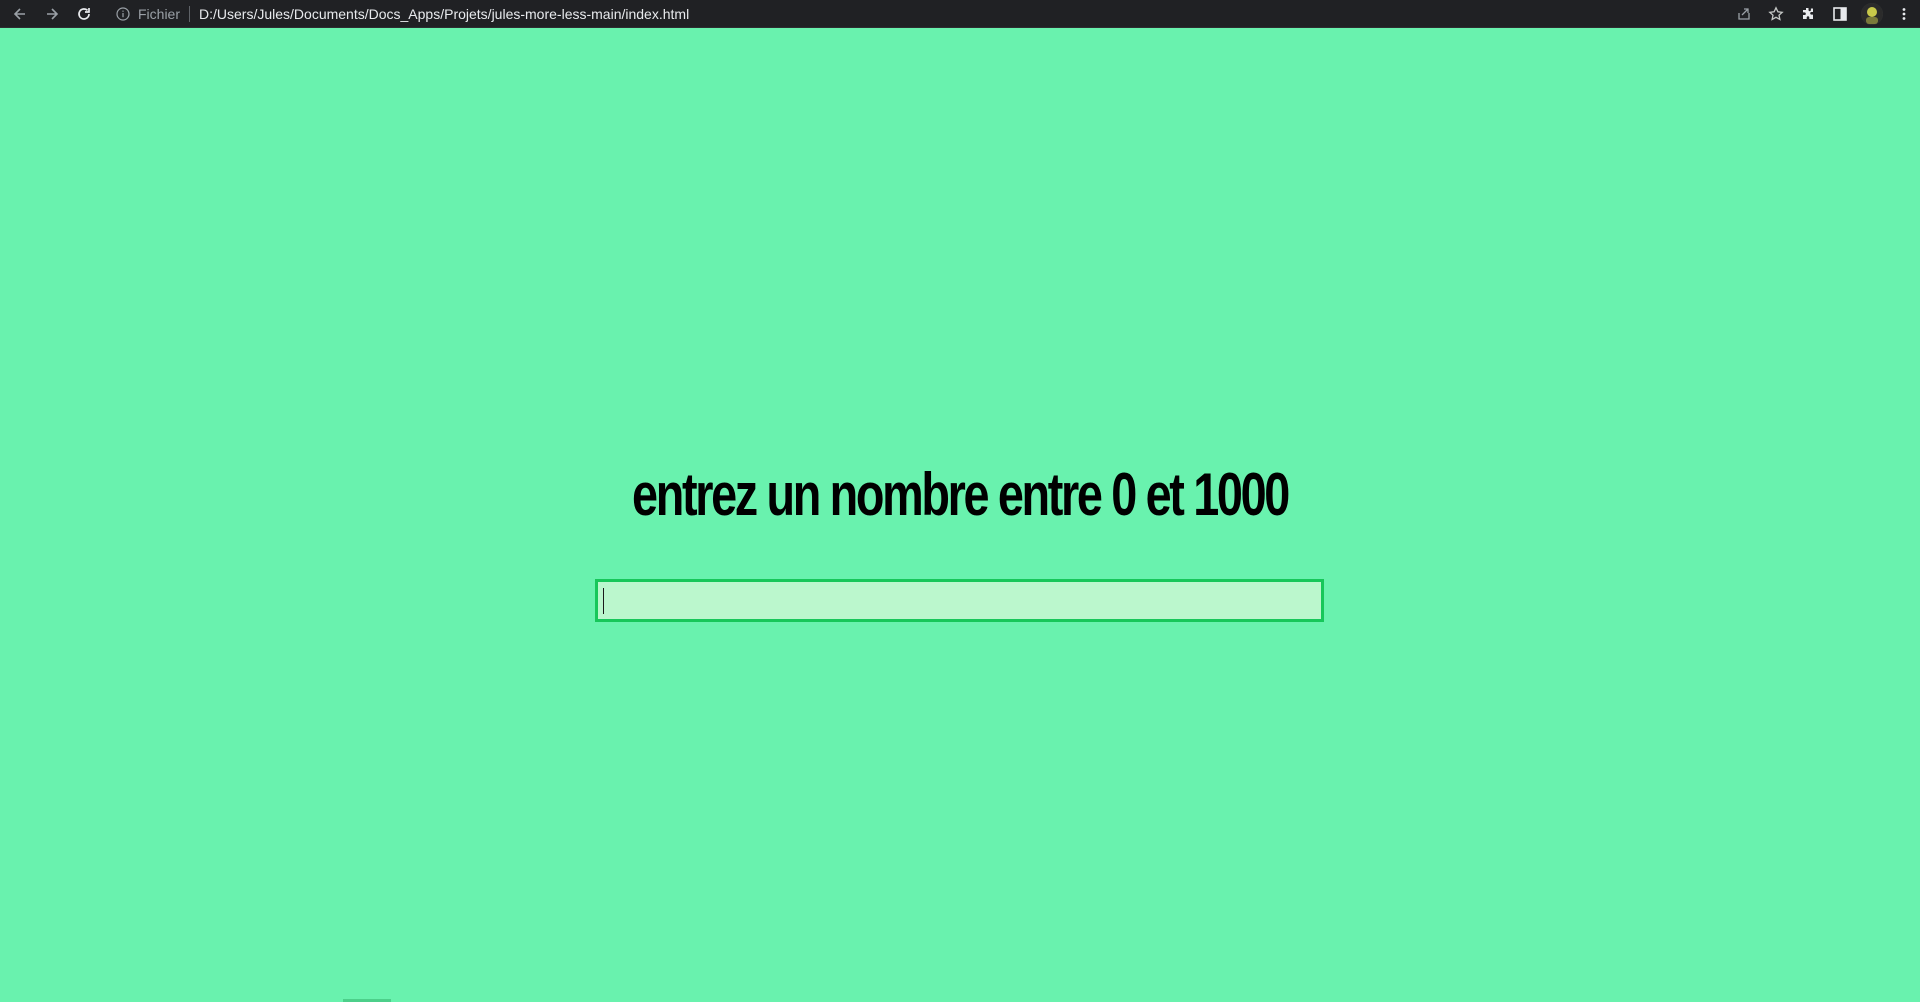 This screenshot has height=1002, width=1920. I want to click on profile-button, so click(1872, 14).